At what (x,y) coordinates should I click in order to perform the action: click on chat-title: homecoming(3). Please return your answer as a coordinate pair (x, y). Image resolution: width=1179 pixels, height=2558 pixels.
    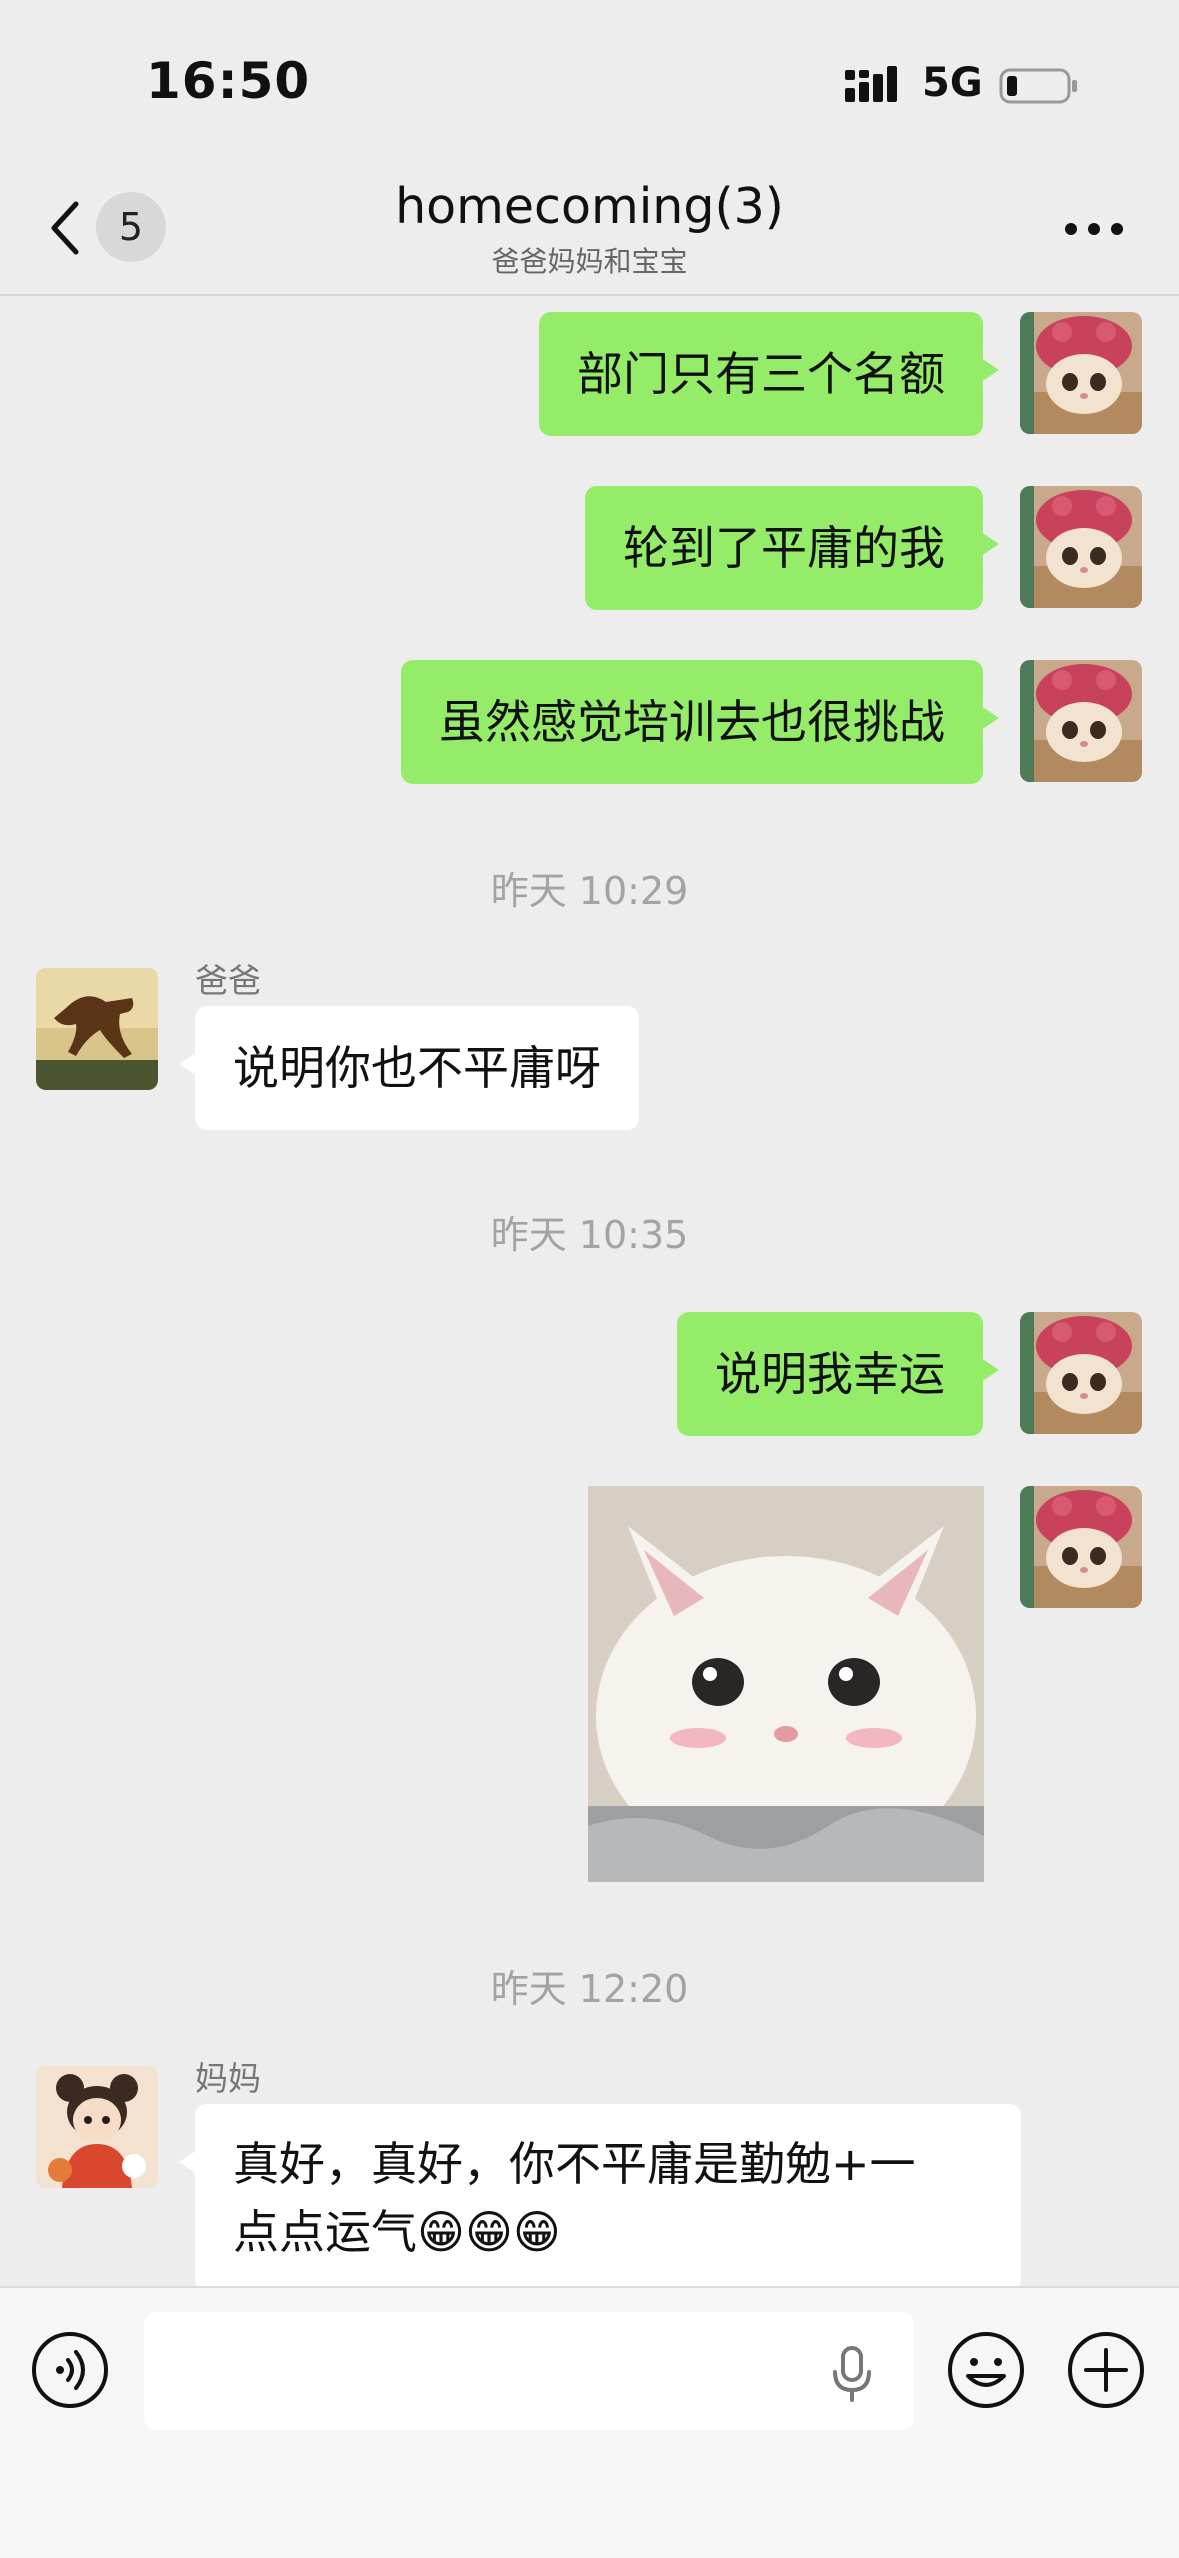
    Looking at the image, I should click on (589, 206).